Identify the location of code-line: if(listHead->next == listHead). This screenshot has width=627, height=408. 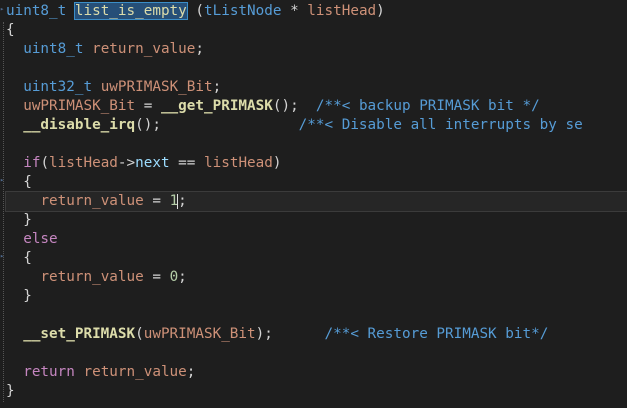
(316, 163).